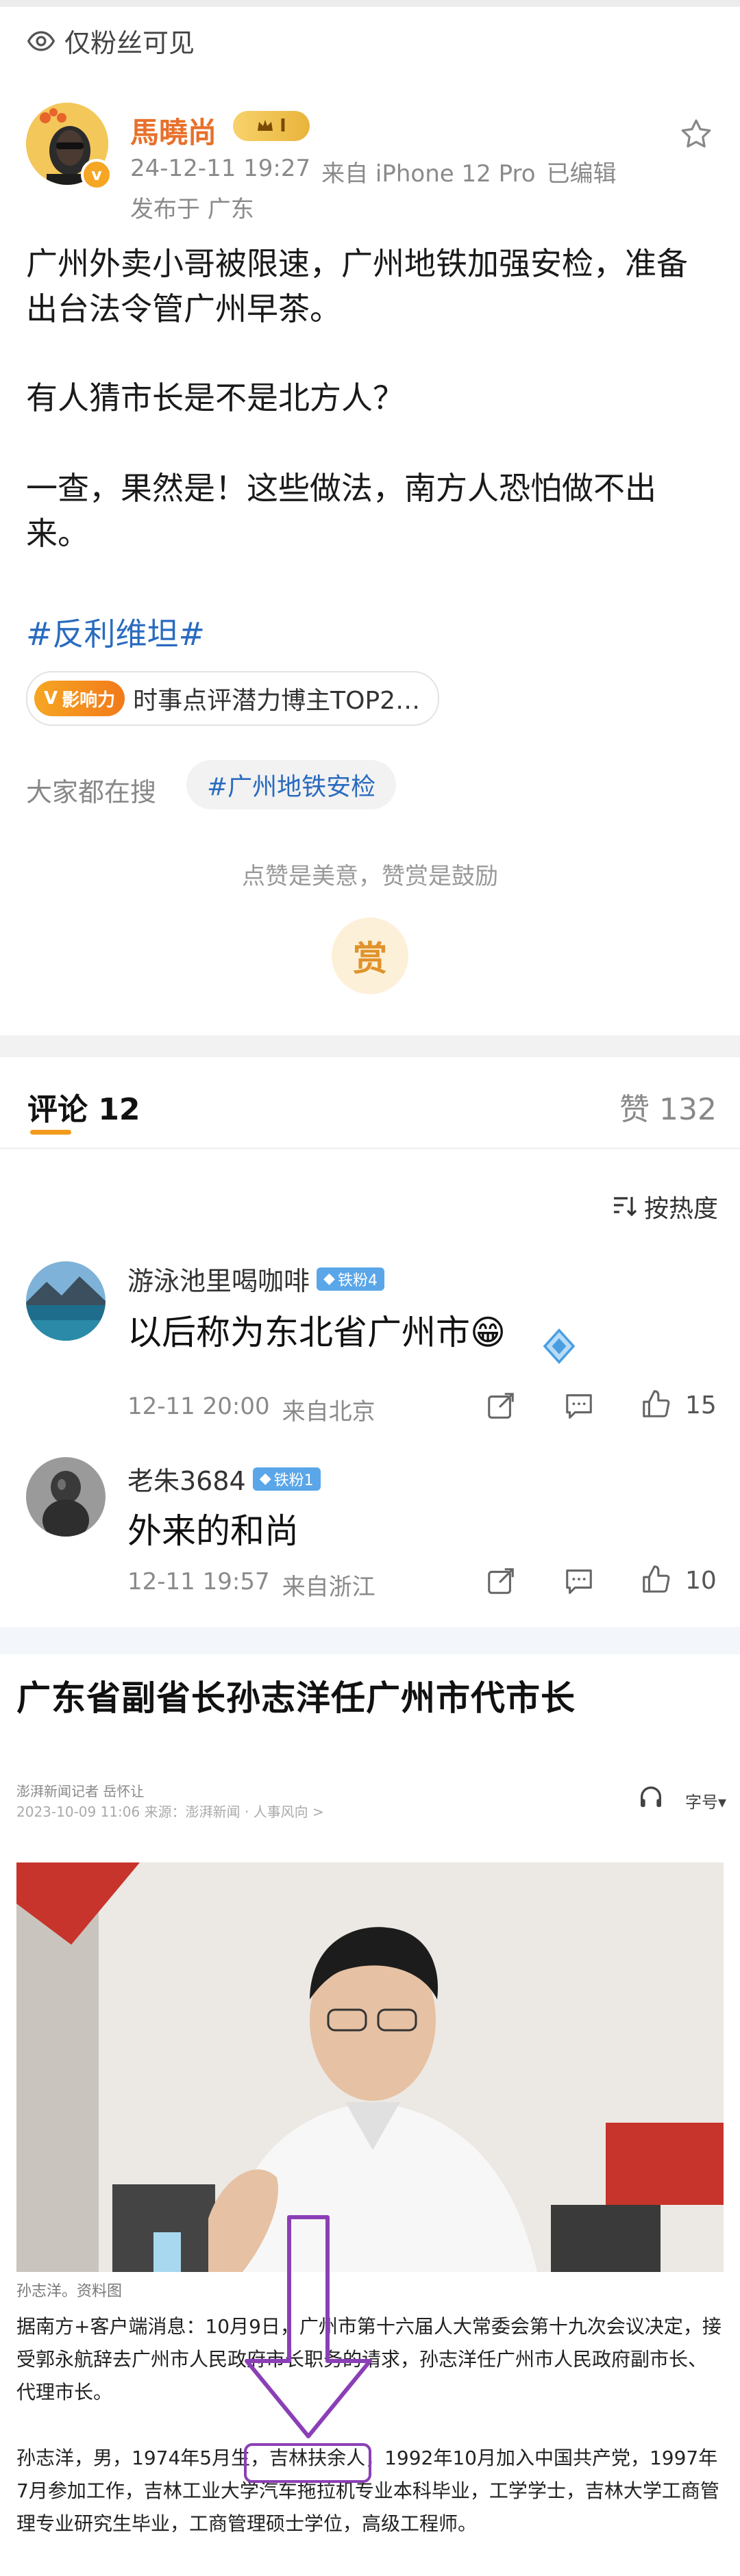  I want to click on crown-icon, so click(265, 125).